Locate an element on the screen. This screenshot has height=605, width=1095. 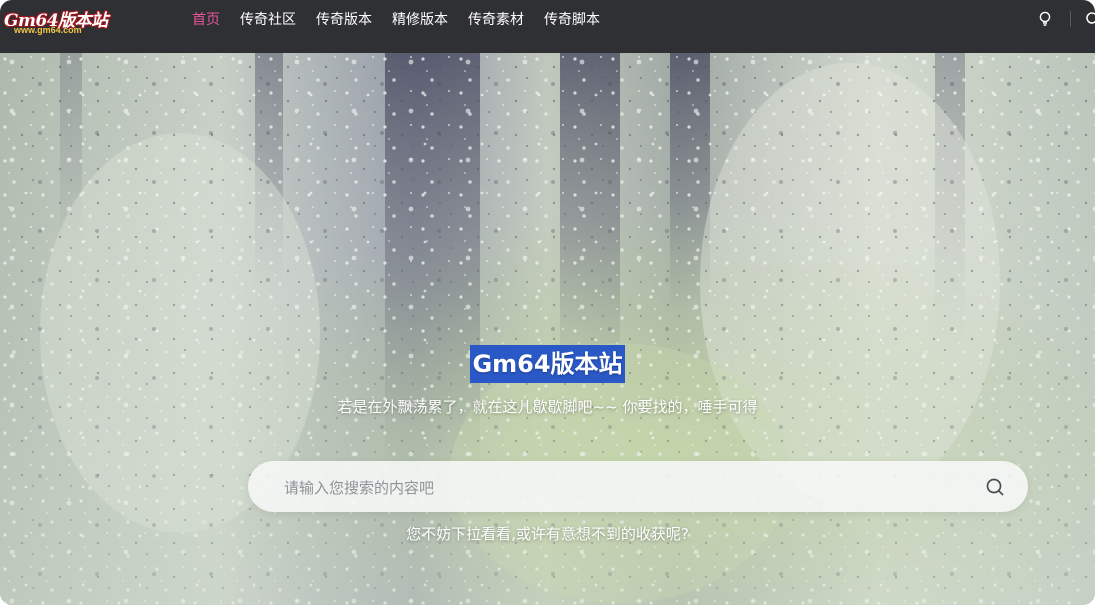
search-box is located at coordinates (638, 487).